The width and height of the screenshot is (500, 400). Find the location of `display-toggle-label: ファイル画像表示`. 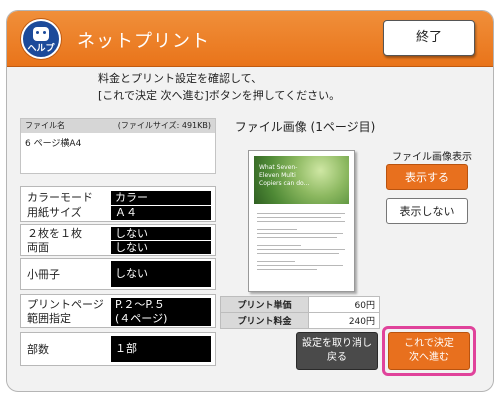

display-toggle-label: ファイル画像表示 is located at coordinates (432, 157).